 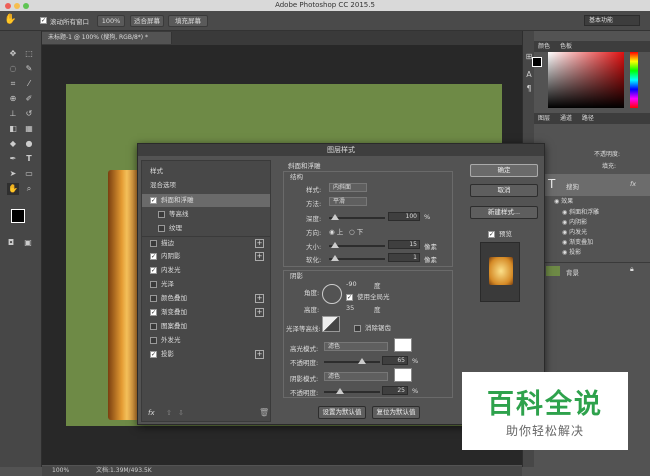 I want to click on tab-color: 颜色, so click(x=544, y=46).